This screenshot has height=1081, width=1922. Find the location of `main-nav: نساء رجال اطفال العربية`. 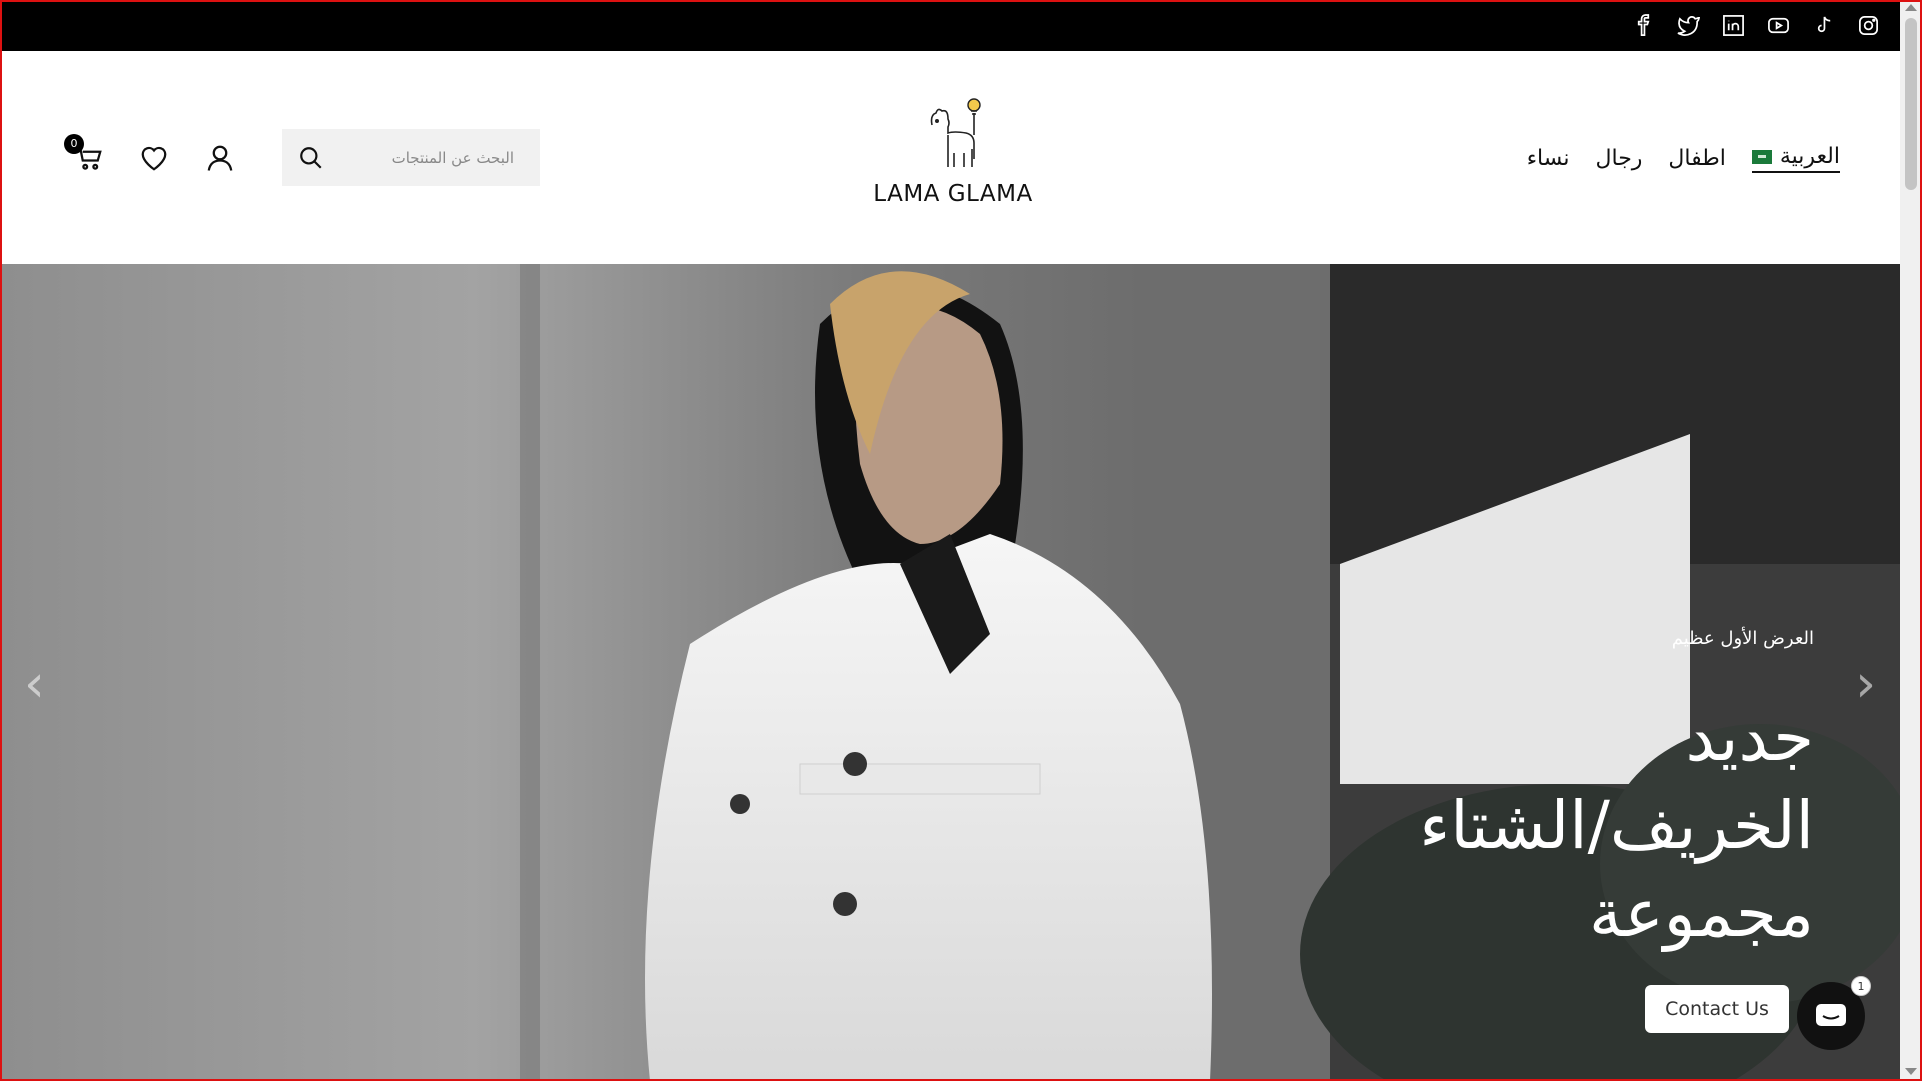

main-nav: نساء رجال اطفال العربية is located at coordinates (1683, 158).